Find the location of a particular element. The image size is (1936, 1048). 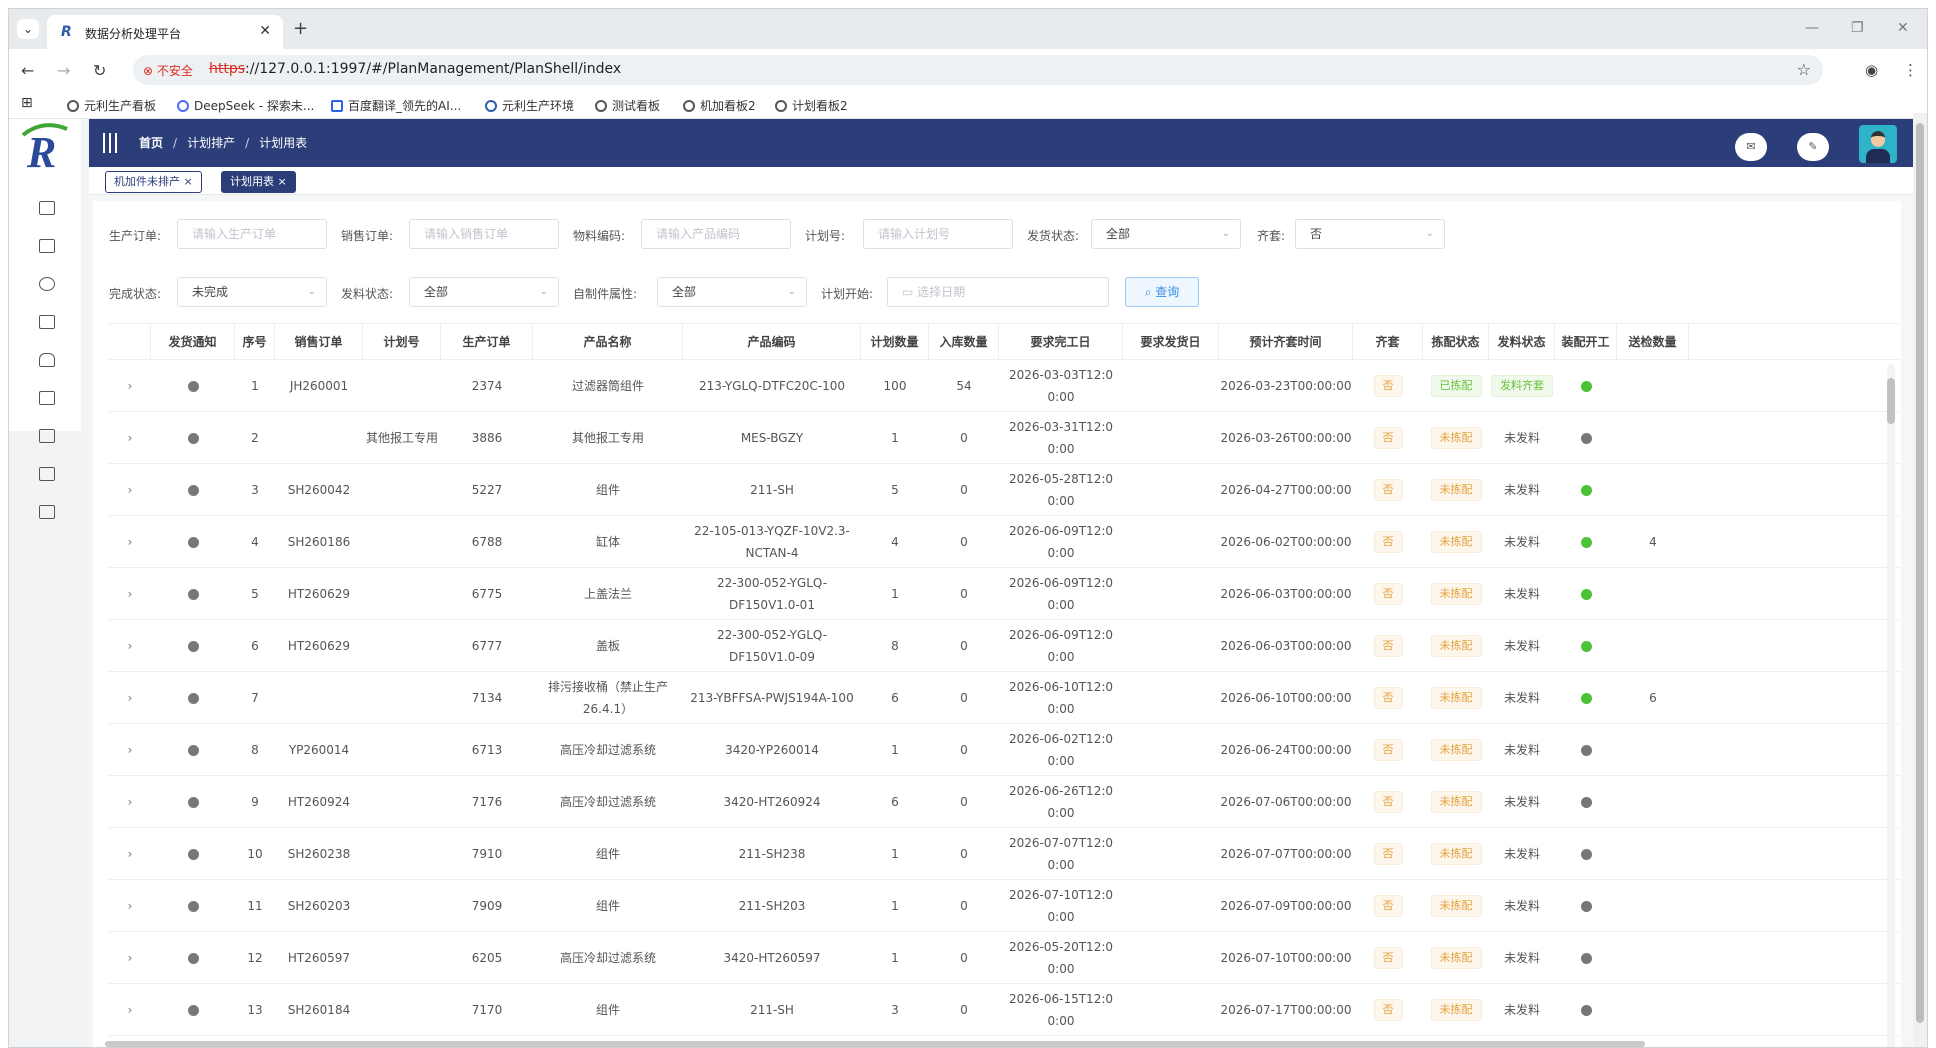

query-button: ⌕ 查询 is located at coordinates (1162, 292).